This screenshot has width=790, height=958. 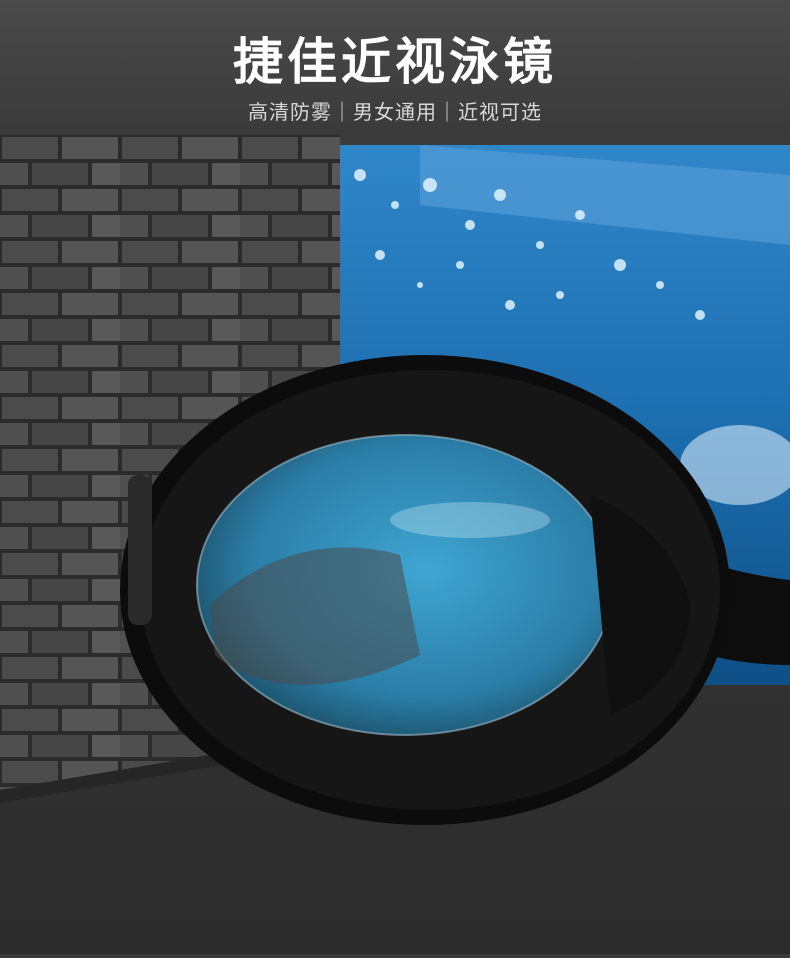 What do you see at coordinates (140, 550) in the screenshot?
I see `goggle-side-clip` at bounding box center [140, 550].